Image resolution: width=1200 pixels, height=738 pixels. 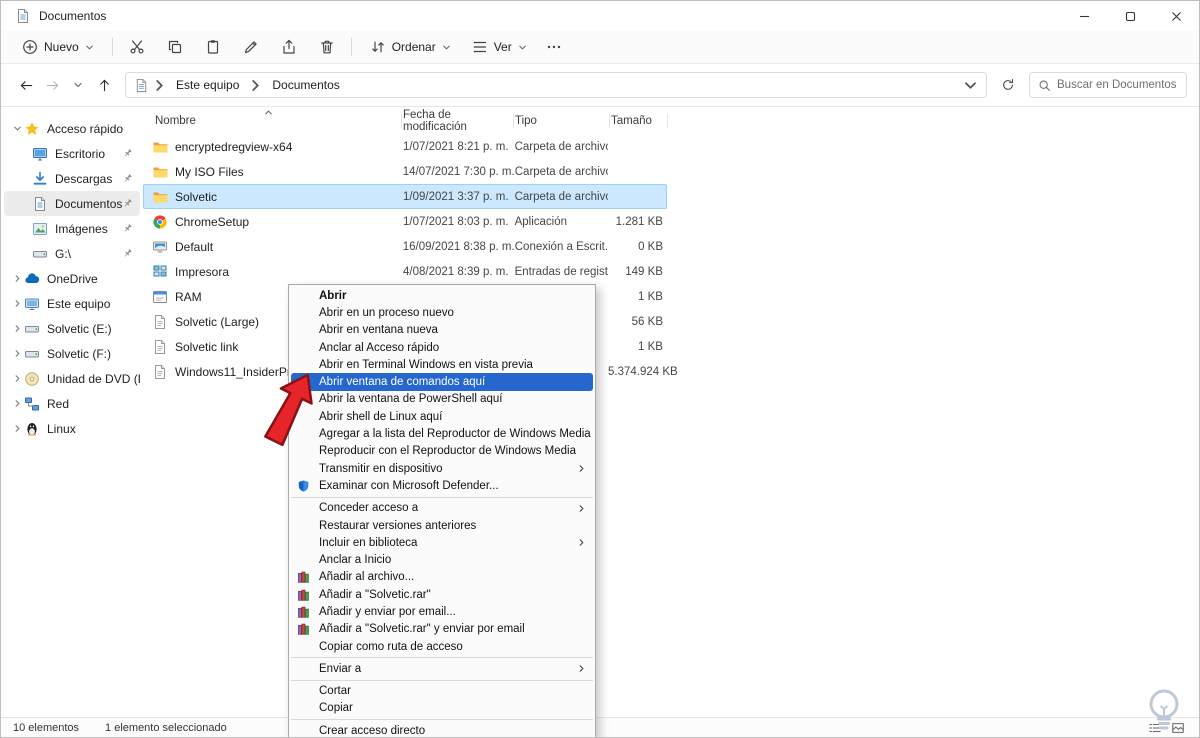 I want to click on sidebar-item-g: G:\, so click(x=72, y=253).